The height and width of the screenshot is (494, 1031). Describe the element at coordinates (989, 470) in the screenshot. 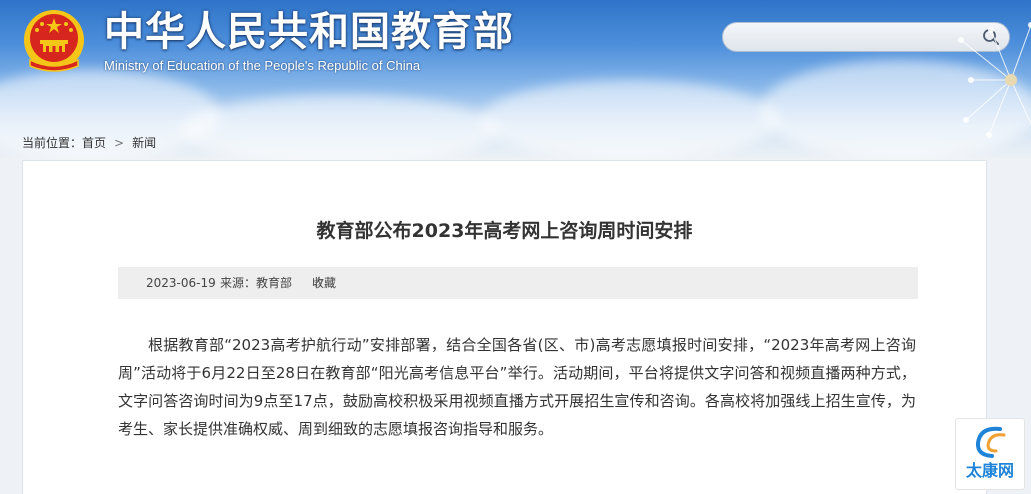

I see `watermark-text: 太康网` at that location.